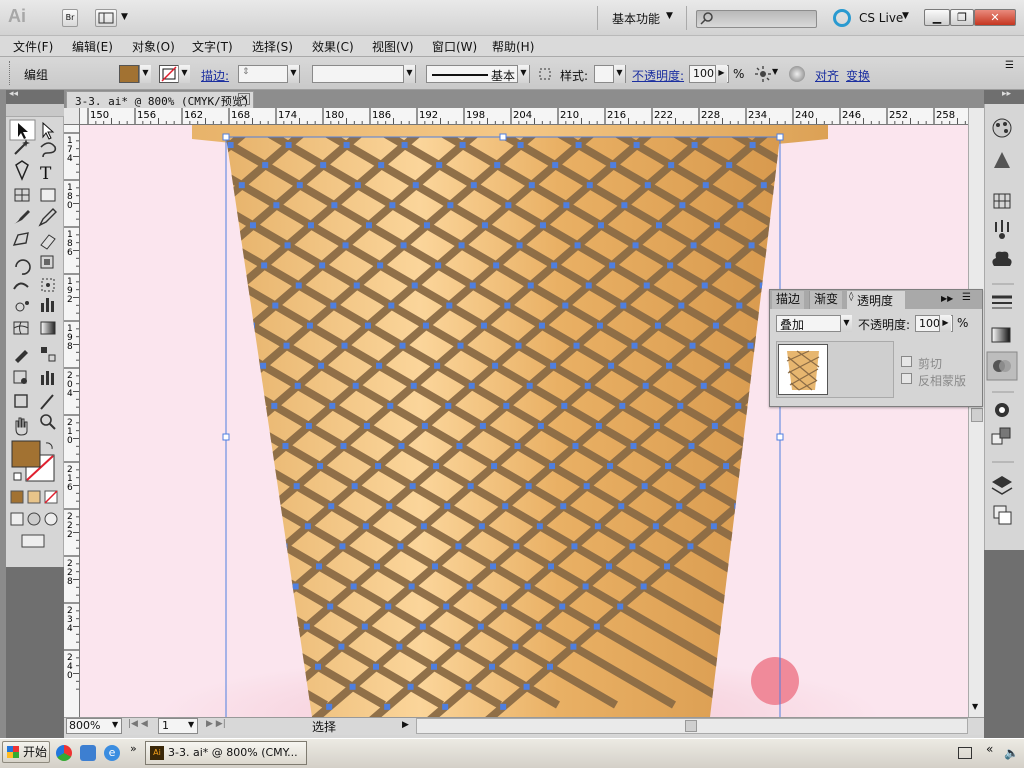  Describe the element at coordinates (160, 99) in the screenshot. I see `document-tab: 3-3. ai* @ 800% (CMYK/预览) ✕` at that location.